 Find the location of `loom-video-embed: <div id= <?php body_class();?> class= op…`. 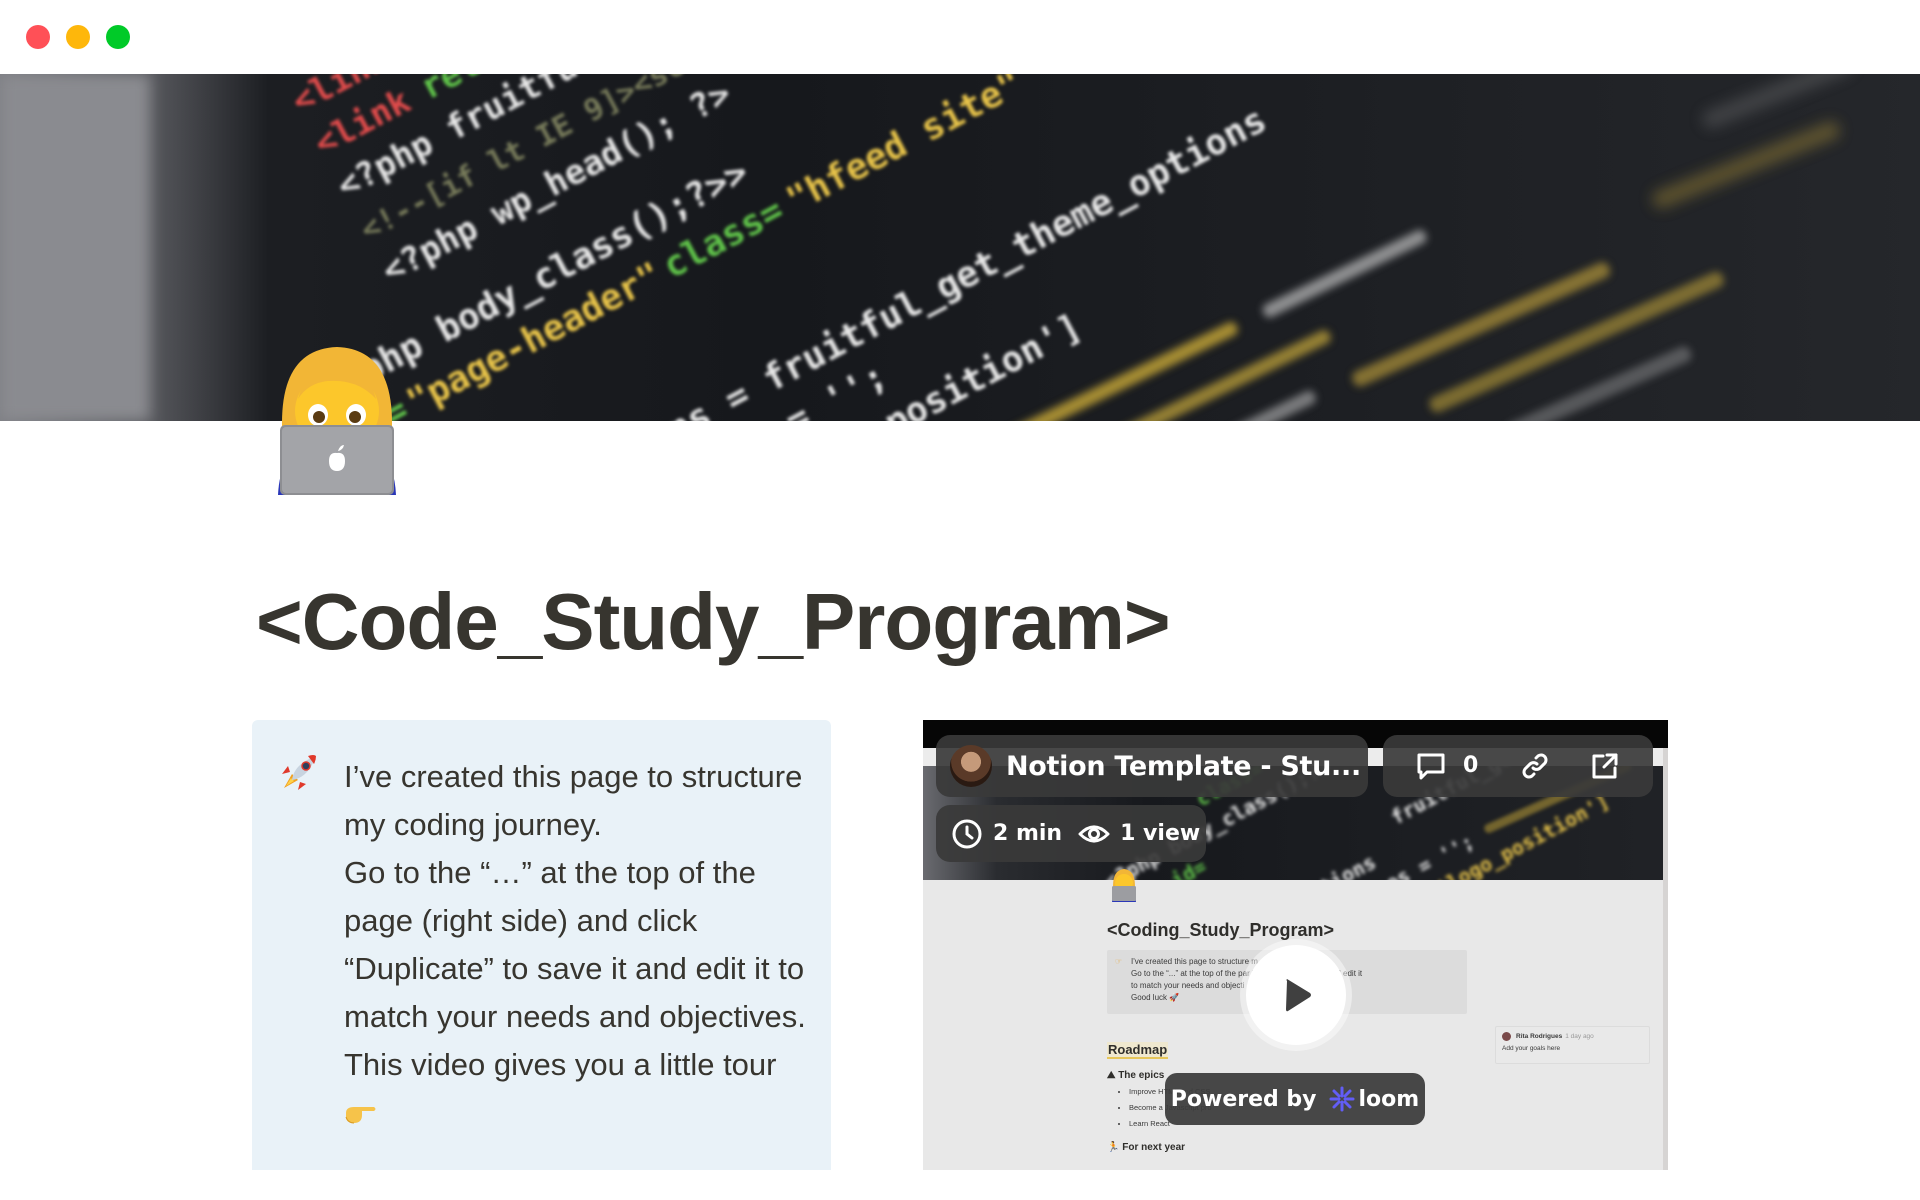

loom-video-embed: <div id= <?php body_class();?> class= op… is located at coordinates (1295, 945).